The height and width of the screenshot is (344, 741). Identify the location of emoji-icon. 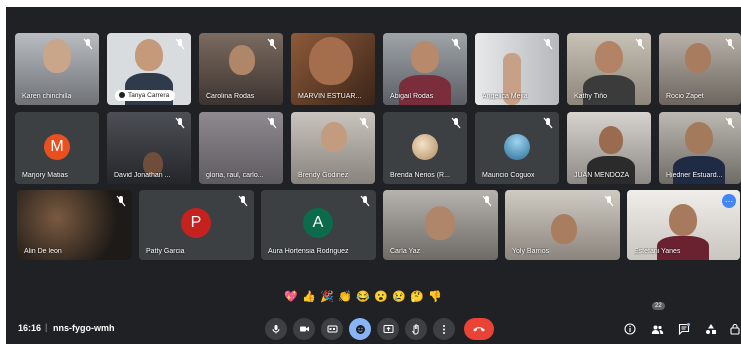
(360, 329).